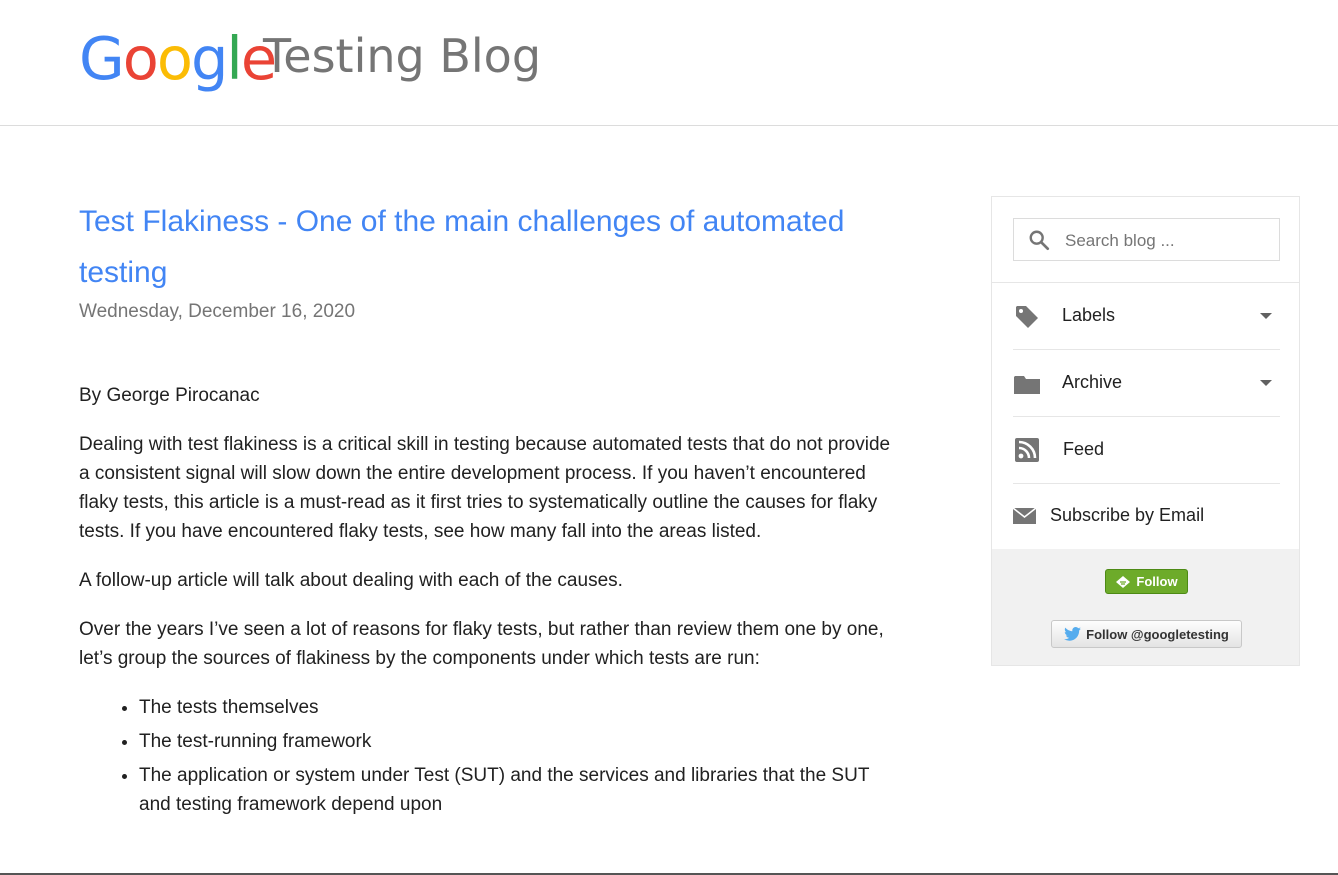 This screenshot has width=1338, height=875. What do you see at coordinates (209, 58) in the screenshot?
I see `logo-letter: g` at bounding box center [209, 58].